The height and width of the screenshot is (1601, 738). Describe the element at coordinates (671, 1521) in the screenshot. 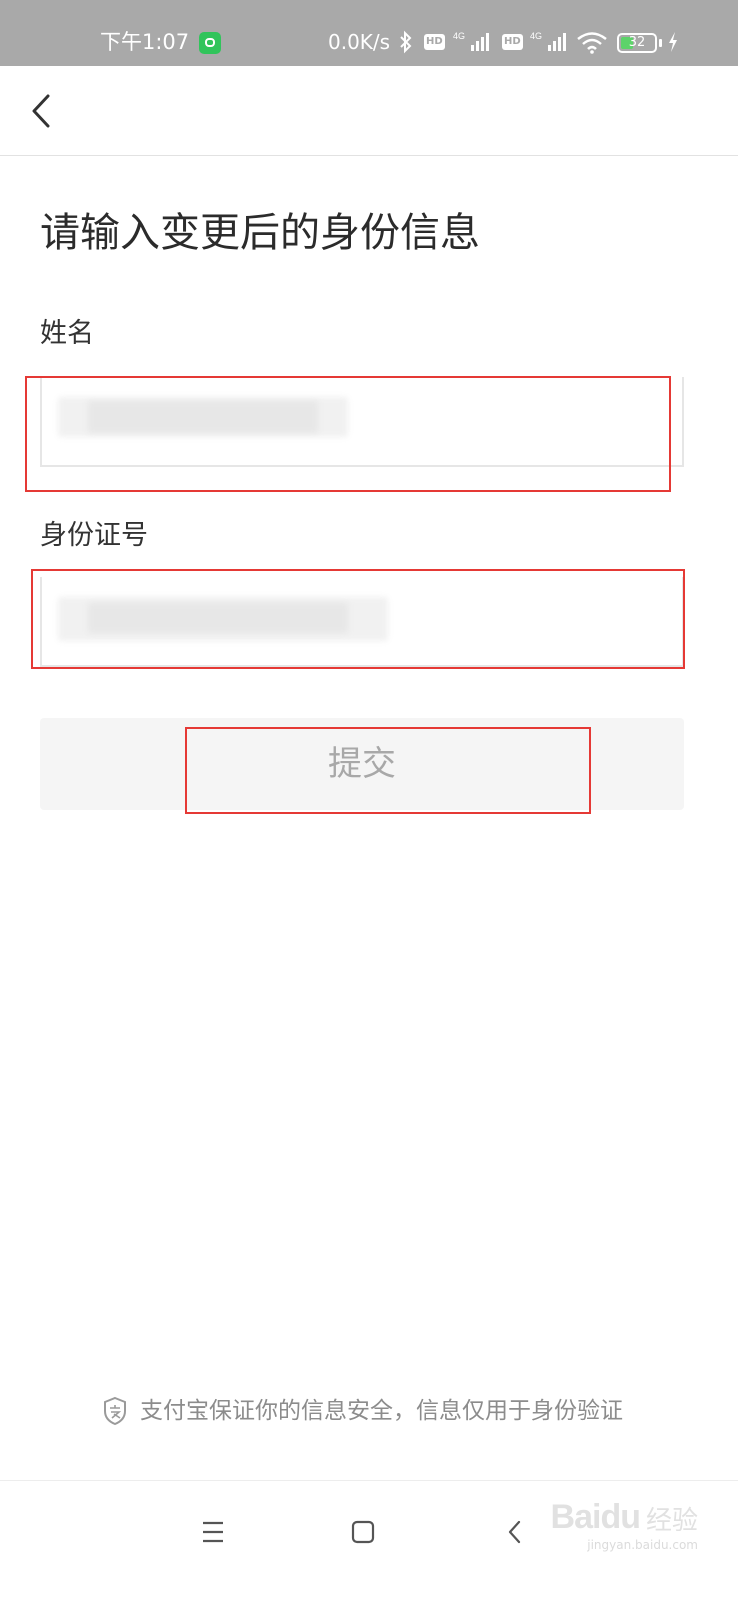

I see `watermark-suffix: 经验` at that location.